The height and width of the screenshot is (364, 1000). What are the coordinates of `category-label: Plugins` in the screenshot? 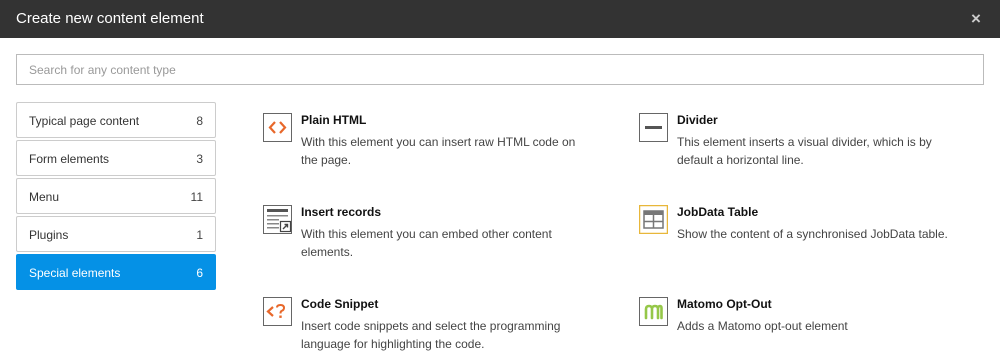 It's located at (49, 235).